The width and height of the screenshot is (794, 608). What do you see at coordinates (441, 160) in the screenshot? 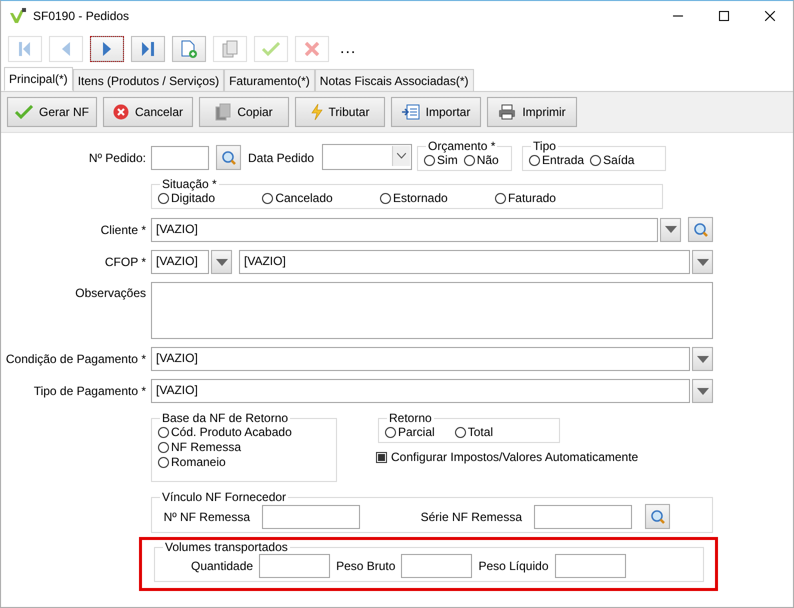
I see `radio-button: Sim` at bounding box center [441, 160].